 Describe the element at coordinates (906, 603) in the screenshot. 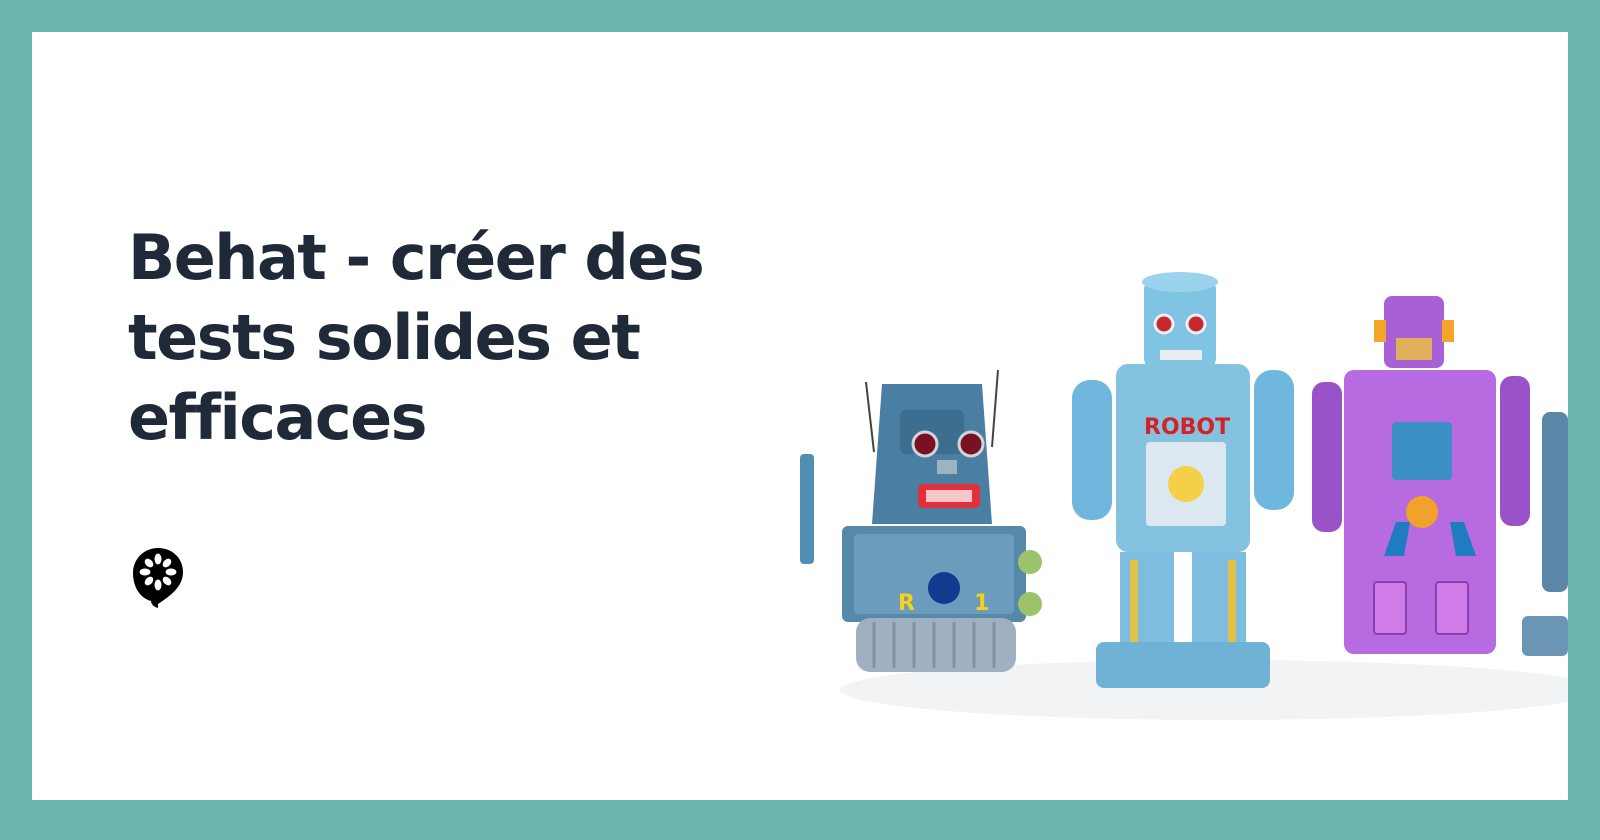

I see `svg-text: R` at that location.